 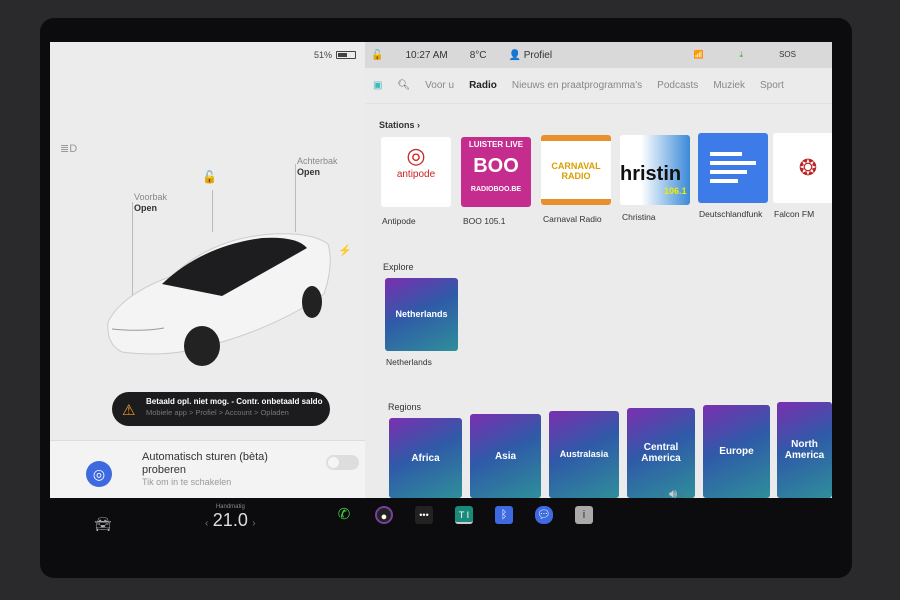 I want to click on messages-icon: 💬︎, so click(x=544, y=515).